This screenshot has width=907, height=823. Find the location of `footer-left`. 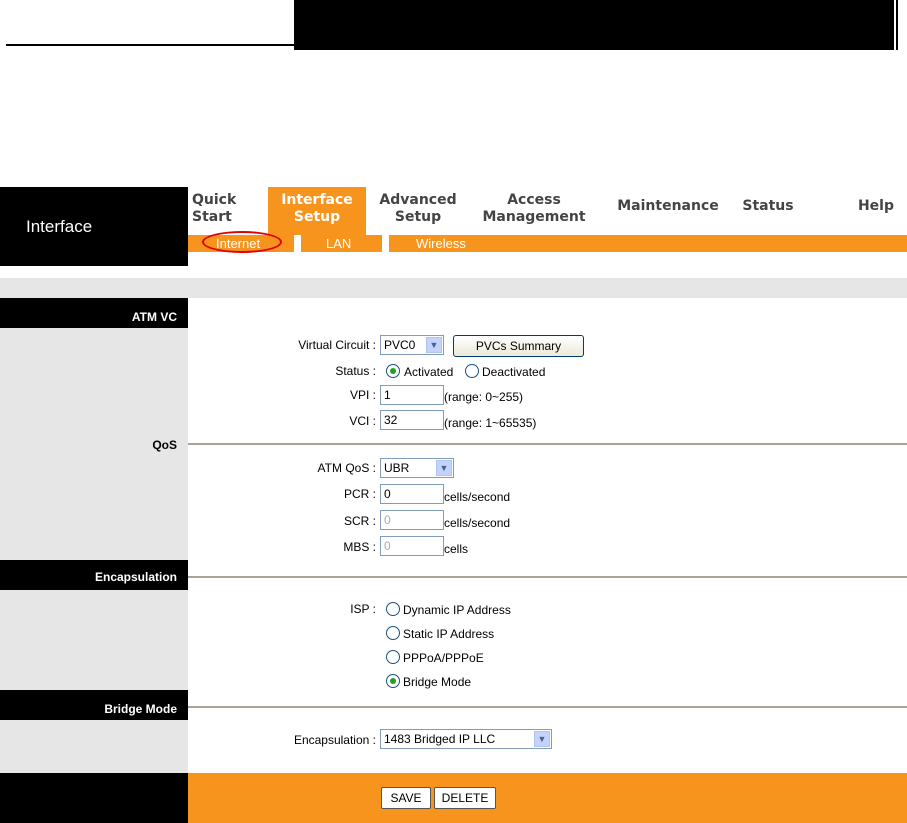

footer-left is located at coordinates (94, 798).